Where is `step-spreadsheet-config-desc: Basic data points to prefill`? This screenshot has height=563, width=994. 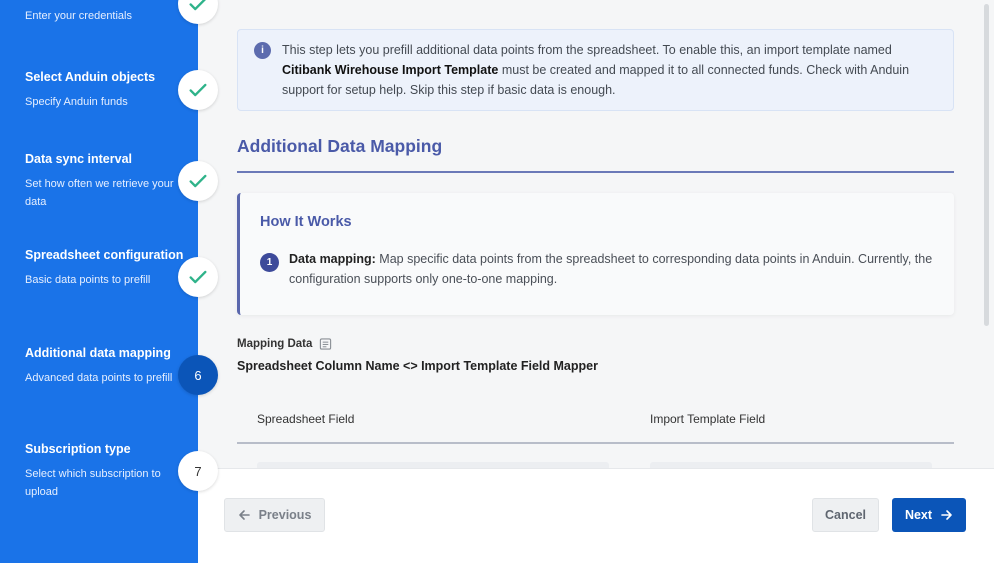
step-spreadsheet-config-desc: Basic data points to prefill is located at coordinates (88, 280).